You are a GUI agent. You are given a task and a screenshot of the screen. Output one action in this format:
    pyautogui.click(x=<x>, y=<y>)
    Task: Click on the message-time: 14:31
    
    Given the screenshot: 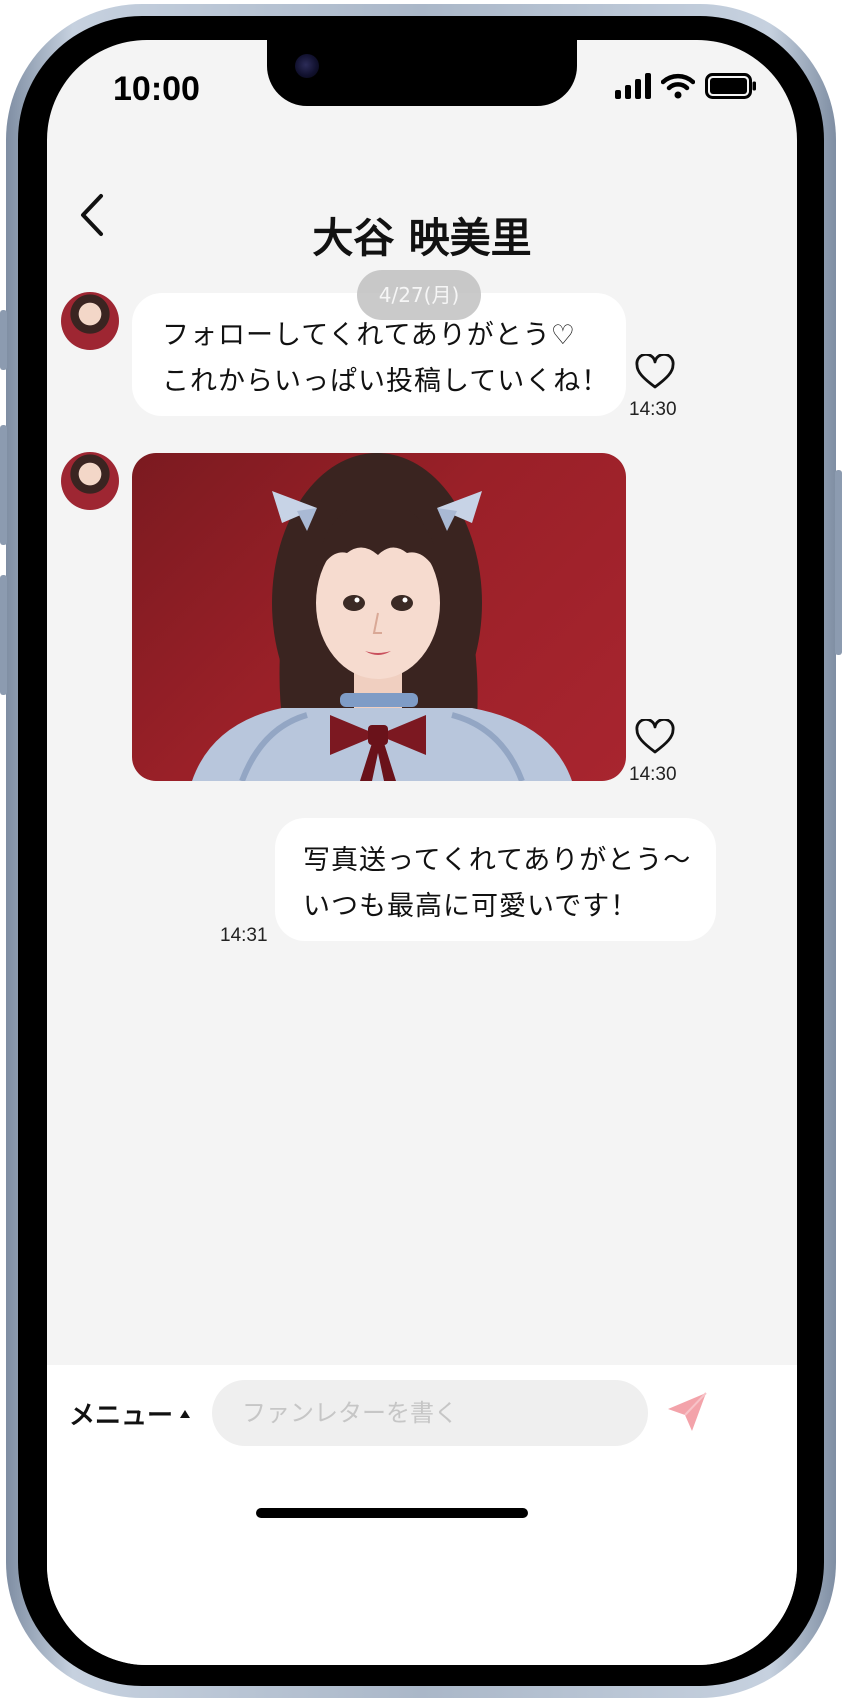 What is the action you would take?
    pyautogui.click(x=244, y=935)
    